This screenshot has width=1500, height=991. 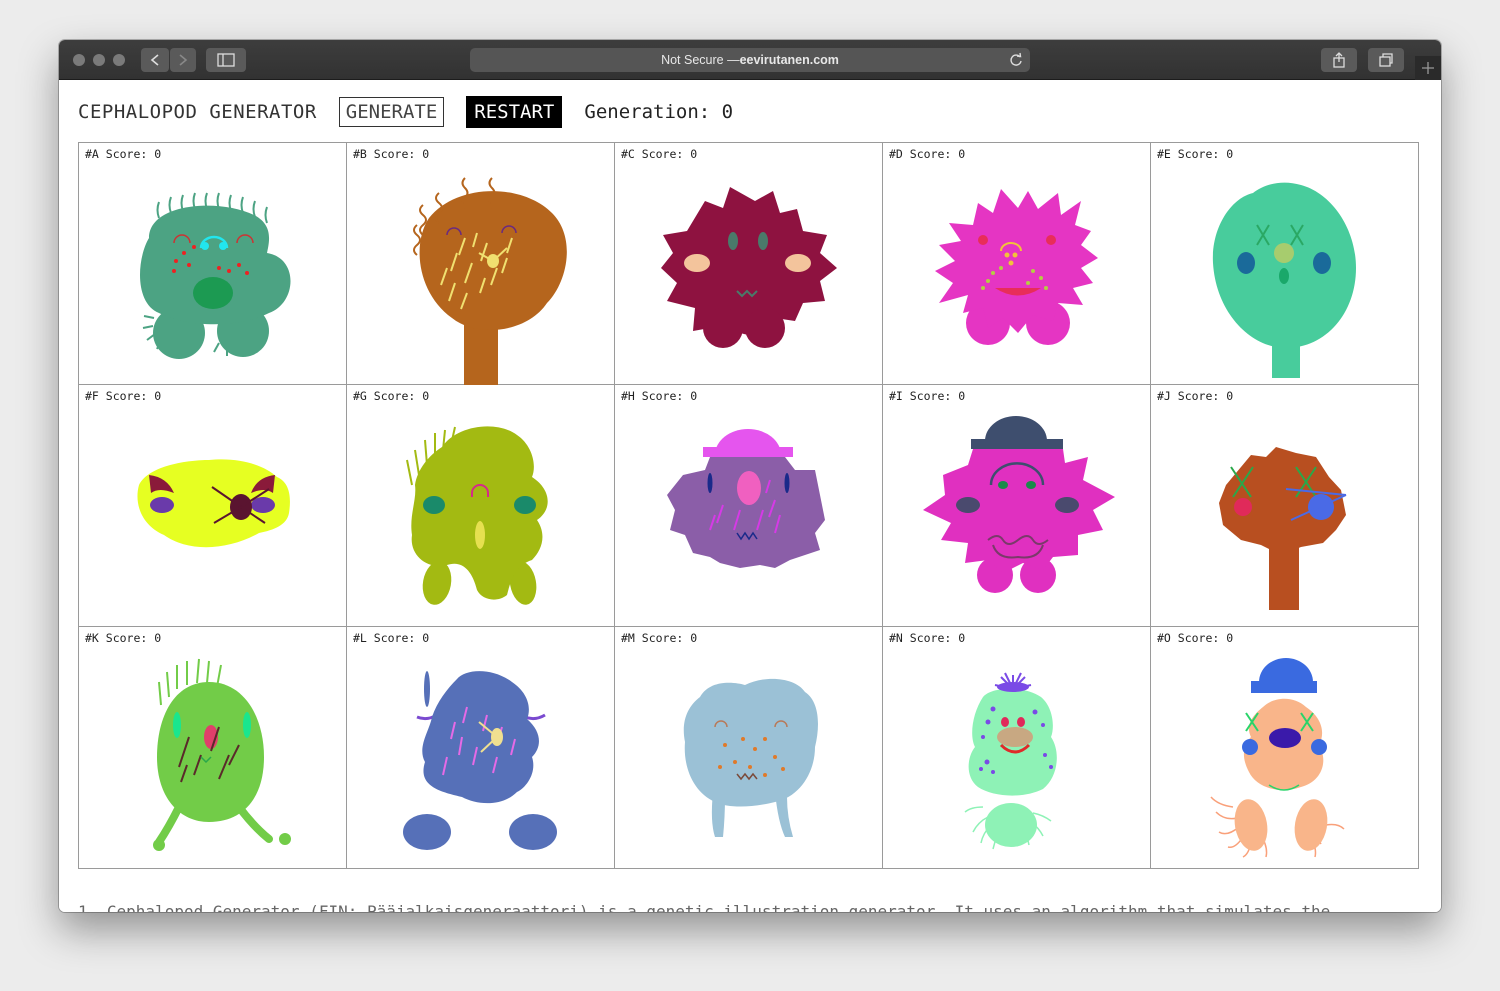 I want to click on creature-card: #D Score: 0, so click(x=1017, y=264).